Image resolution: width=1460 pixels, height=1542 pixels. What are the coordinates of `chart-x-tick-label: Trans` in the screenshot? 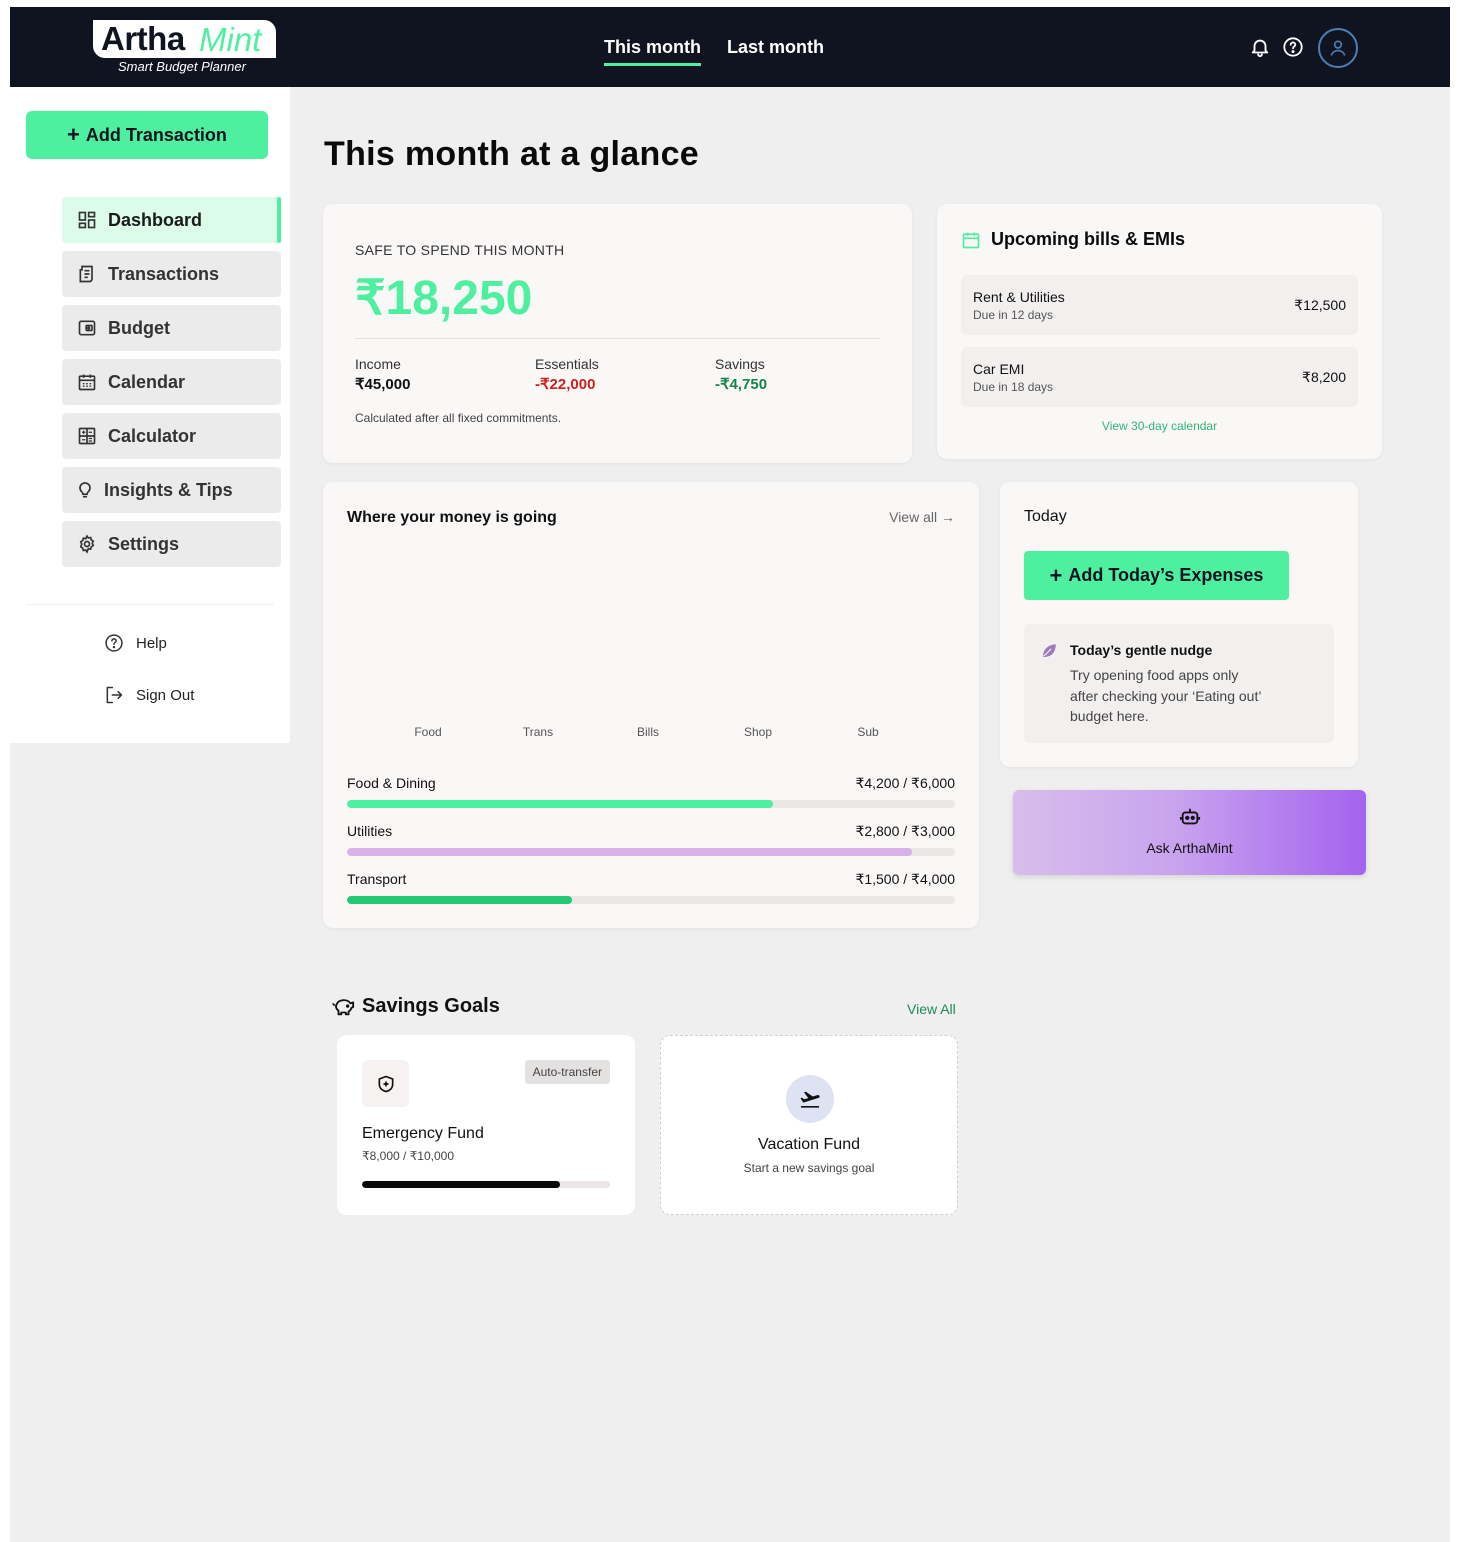 It's located at (538, 732).